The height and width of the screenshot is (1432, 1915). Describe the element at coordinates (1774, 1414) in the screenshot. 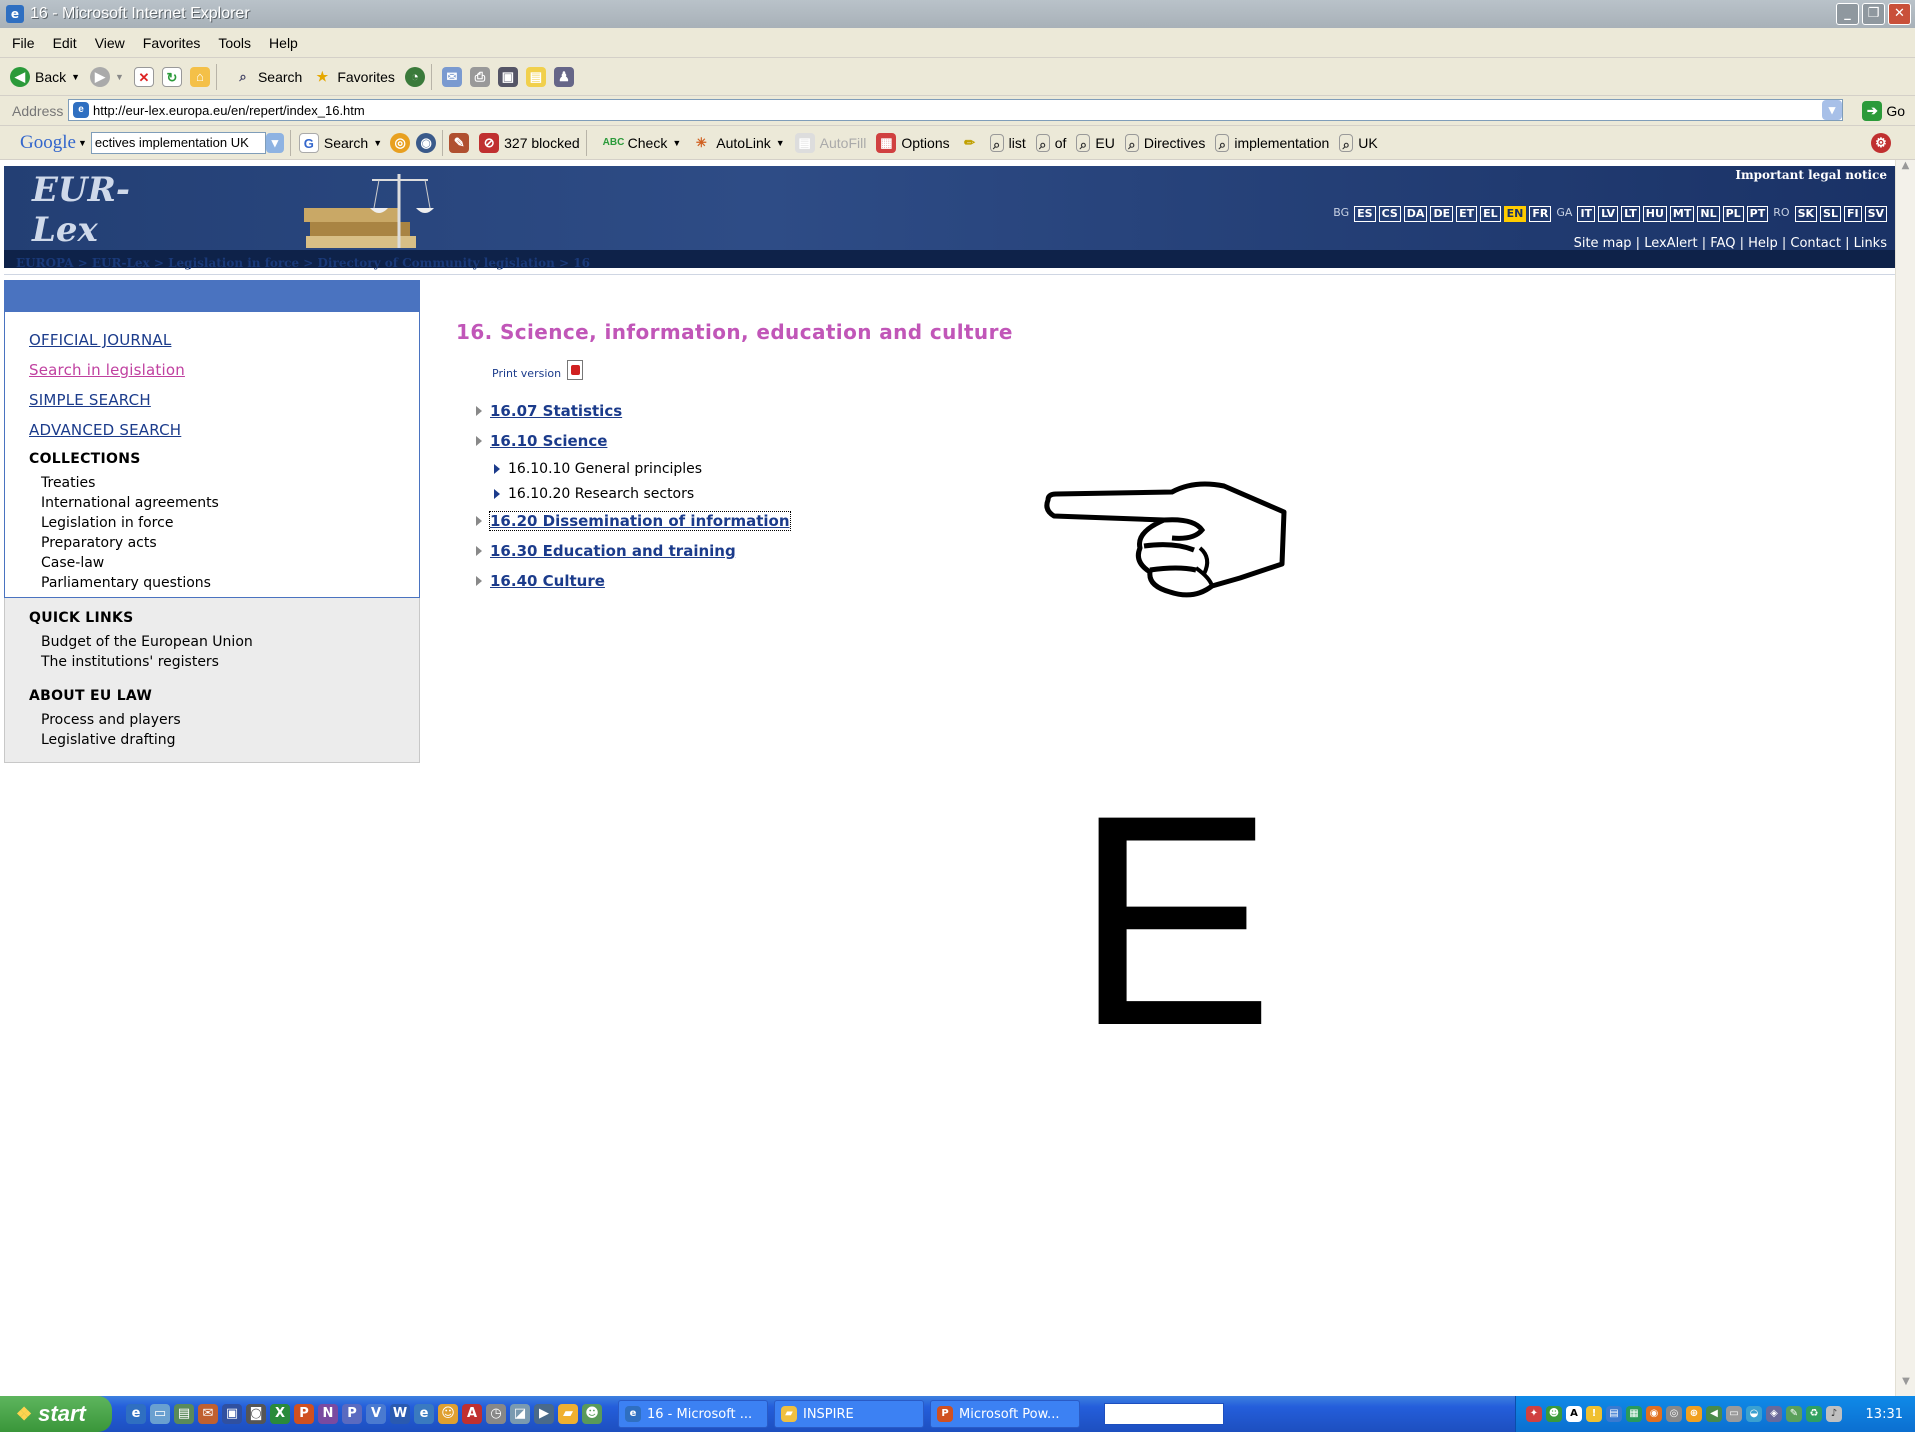

I see `tray-icon-13: ◈` at that location.